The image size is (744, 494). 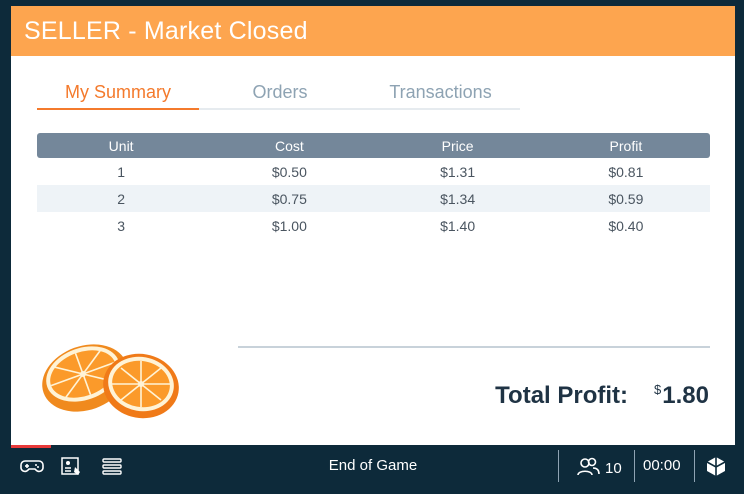 What do you see at coordinates (625, 198) in the screenshot?
I see `cell-profit: $0.59` at bounding box center [625, 198].